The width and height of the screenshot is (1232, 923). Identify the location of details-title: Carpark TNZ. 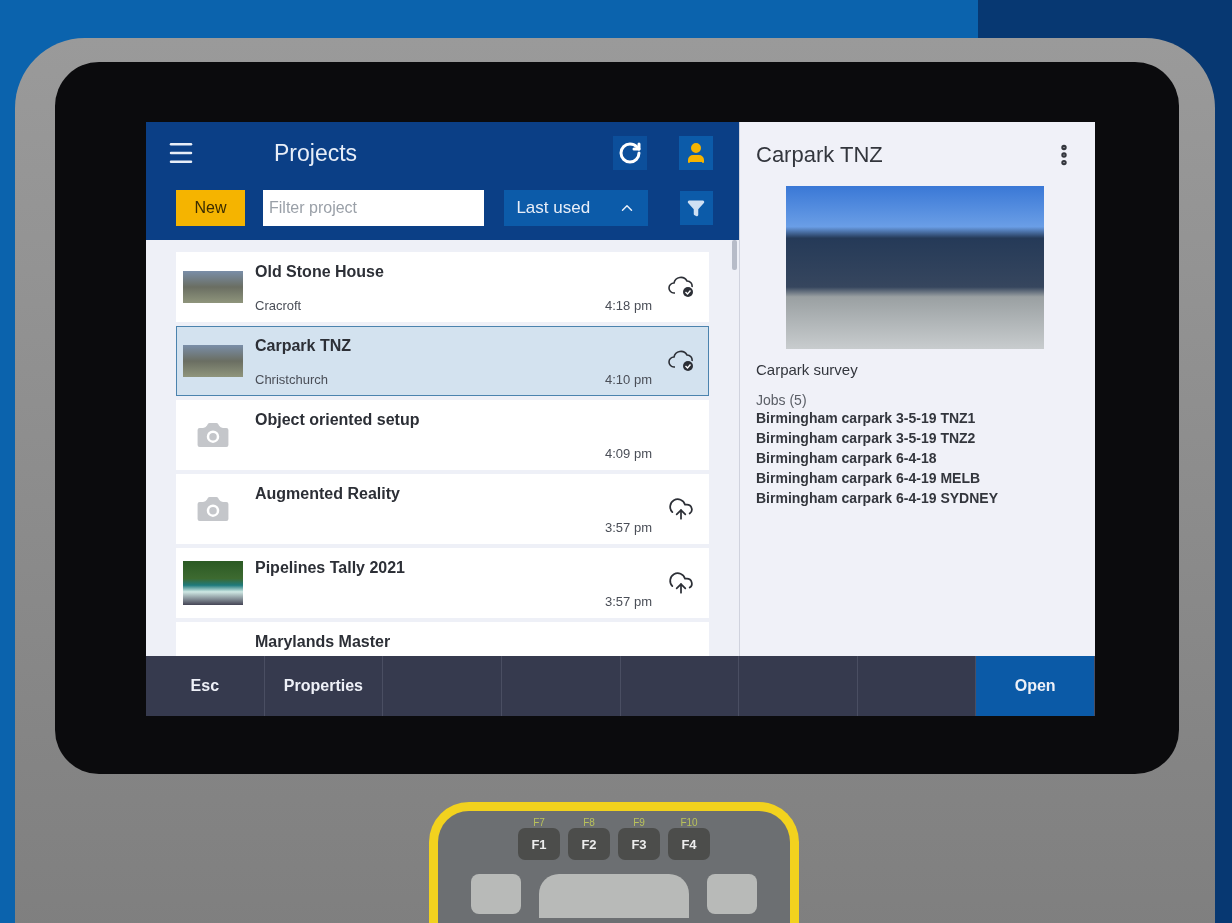
(819, 155).